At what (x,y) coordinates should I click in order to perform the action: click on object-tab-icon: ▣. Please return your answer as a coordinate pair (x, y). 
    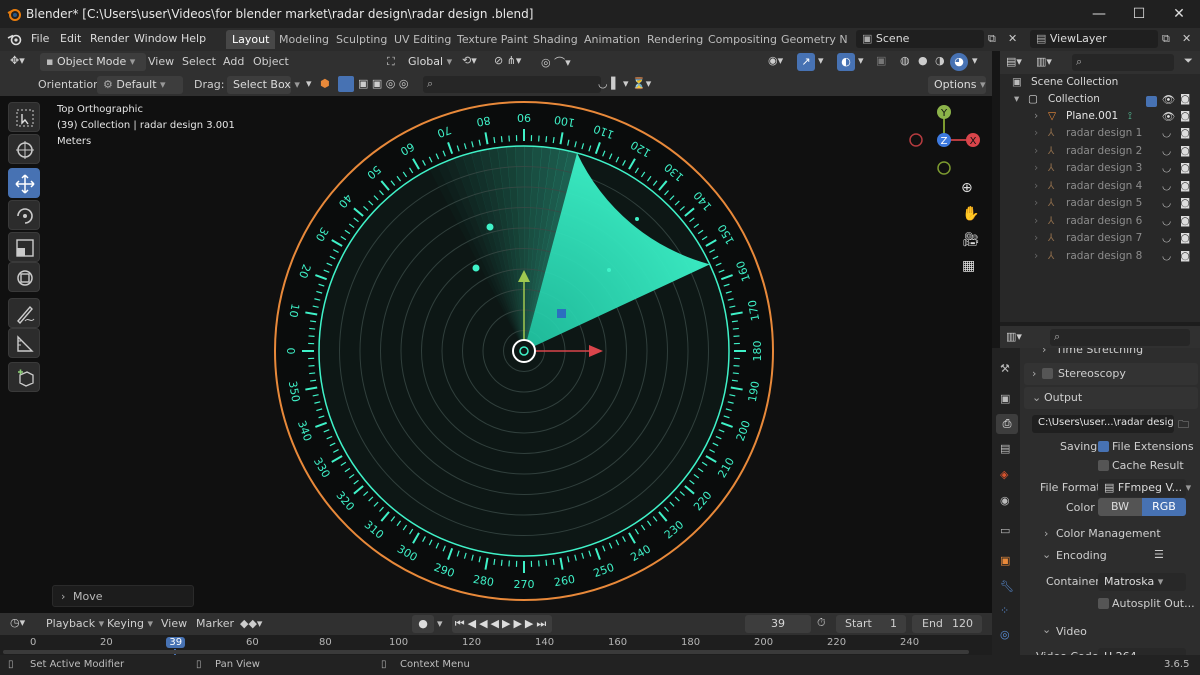
    Looking at the image, I should click on (1005, 560).